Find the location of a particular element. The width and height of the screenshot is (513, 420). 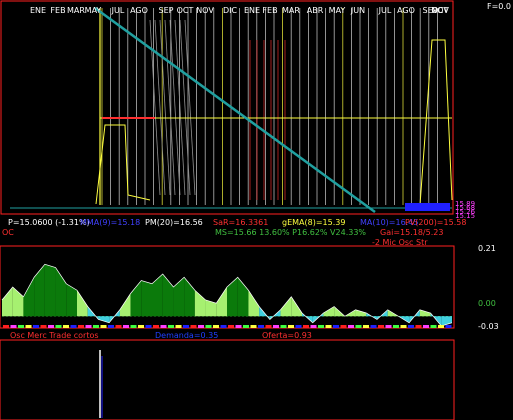

pv-readout: PV(200)=15.58 is located at coordinates (436, 222).